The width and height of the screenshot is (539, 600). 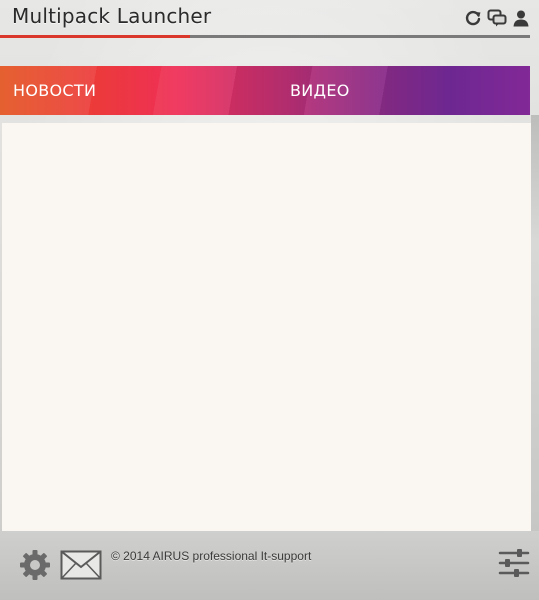 What do you see at coordinates (320, 90) in the screenshot?
I see `tab-video: ВИДЕО` at bounding box center [320, 90].